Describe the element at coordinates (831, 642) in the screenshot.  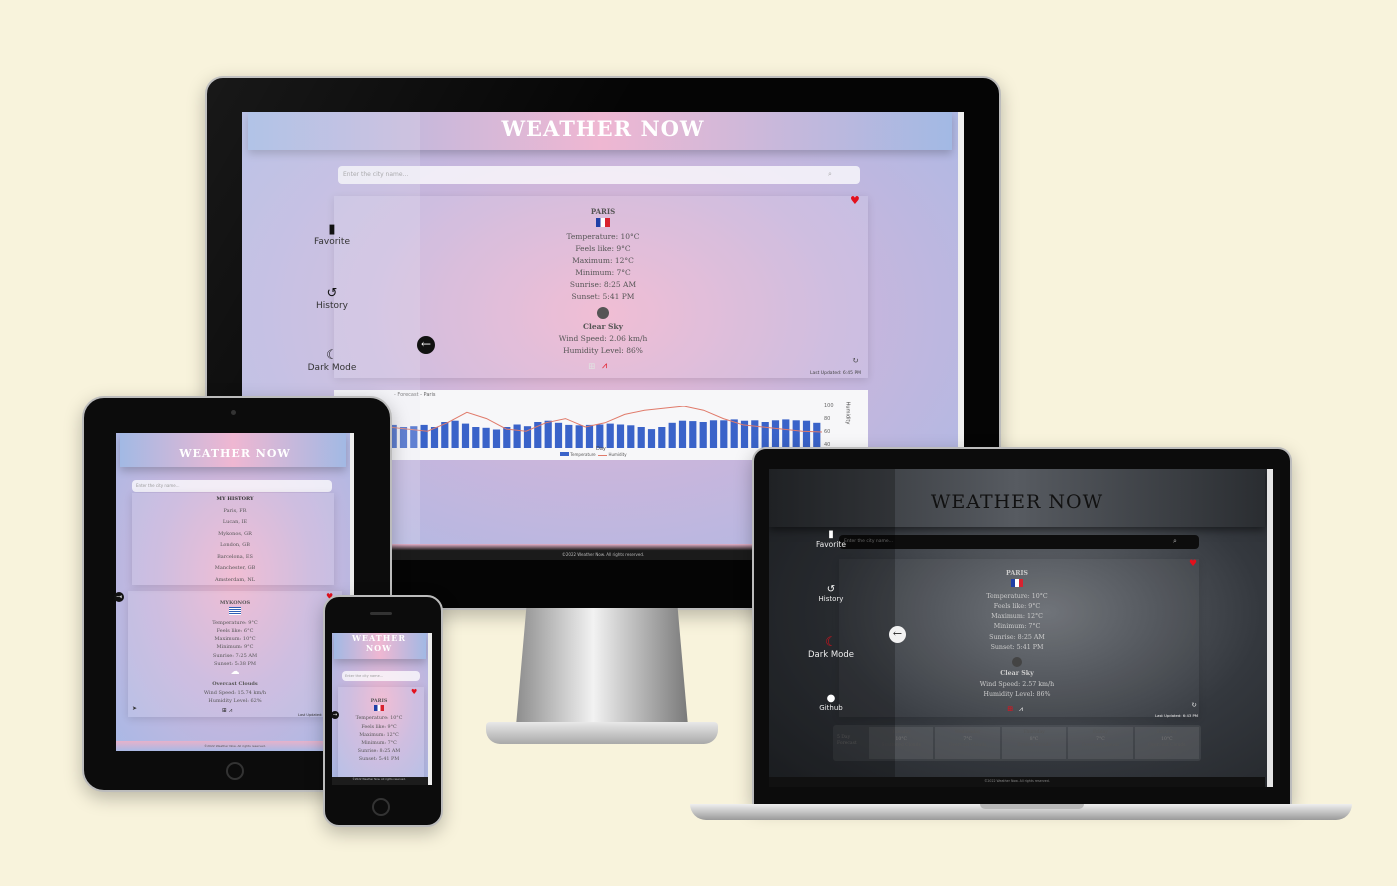
I see `laptop-moon-icon: ☾` at that location.